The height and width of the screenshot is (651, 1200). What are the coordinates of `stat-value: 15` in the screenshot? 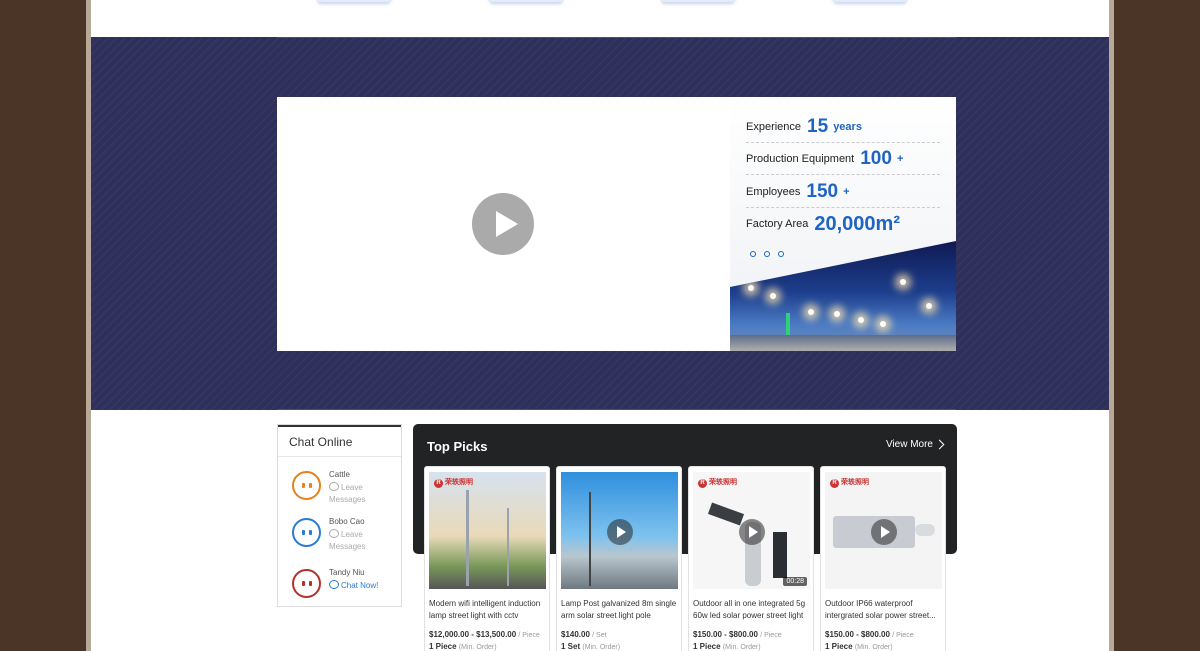 It's located at (818, 126).